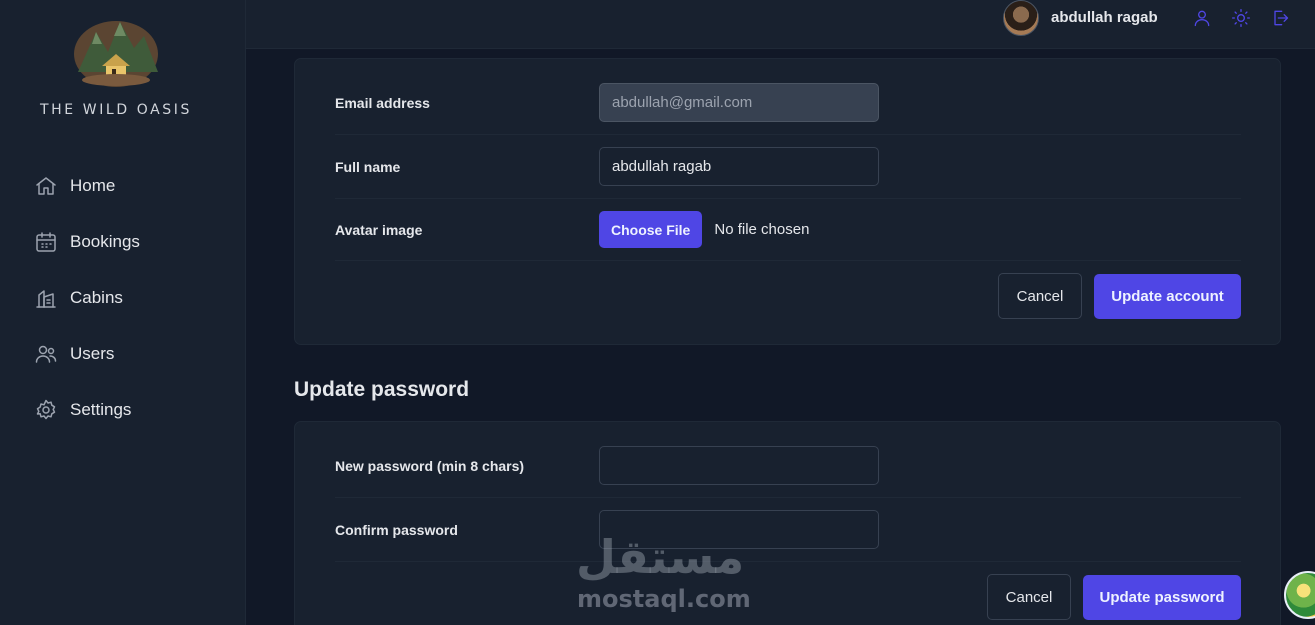  Describe the element at coordinates (46, 410) in the screenshot. I see `gear-icon` at that location.